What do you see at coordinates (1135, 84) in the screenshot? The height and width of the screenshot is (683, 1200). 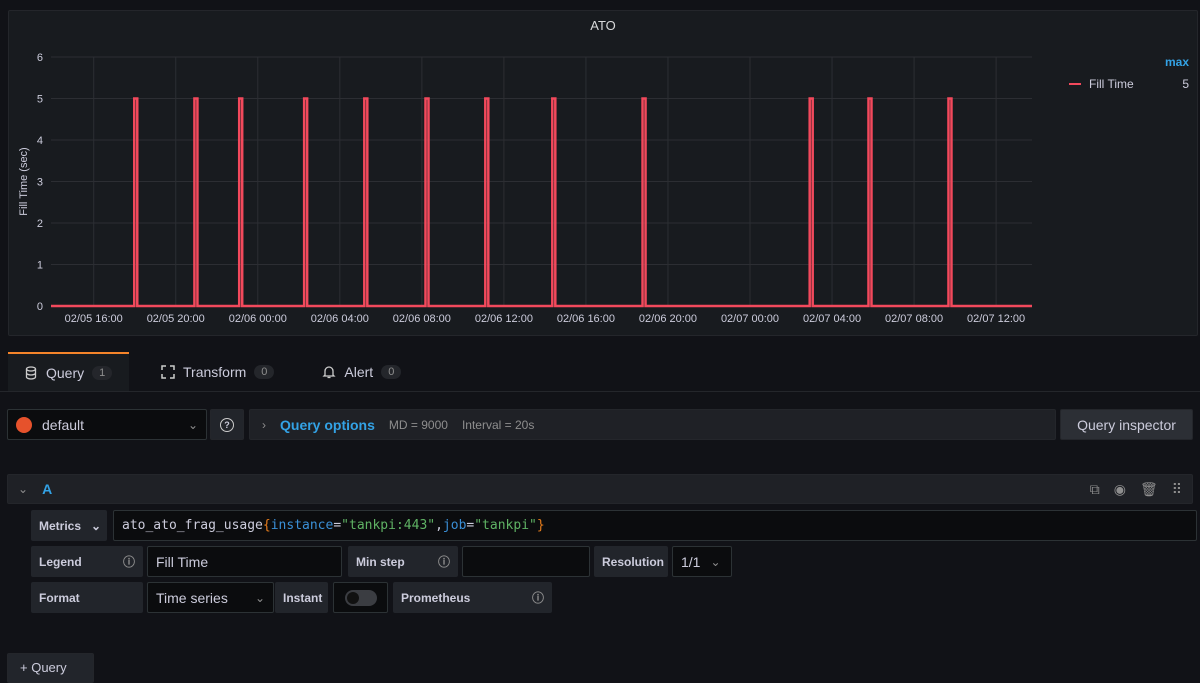 I see `legend-name: Fill Time` at bounding box center [1135, 84].